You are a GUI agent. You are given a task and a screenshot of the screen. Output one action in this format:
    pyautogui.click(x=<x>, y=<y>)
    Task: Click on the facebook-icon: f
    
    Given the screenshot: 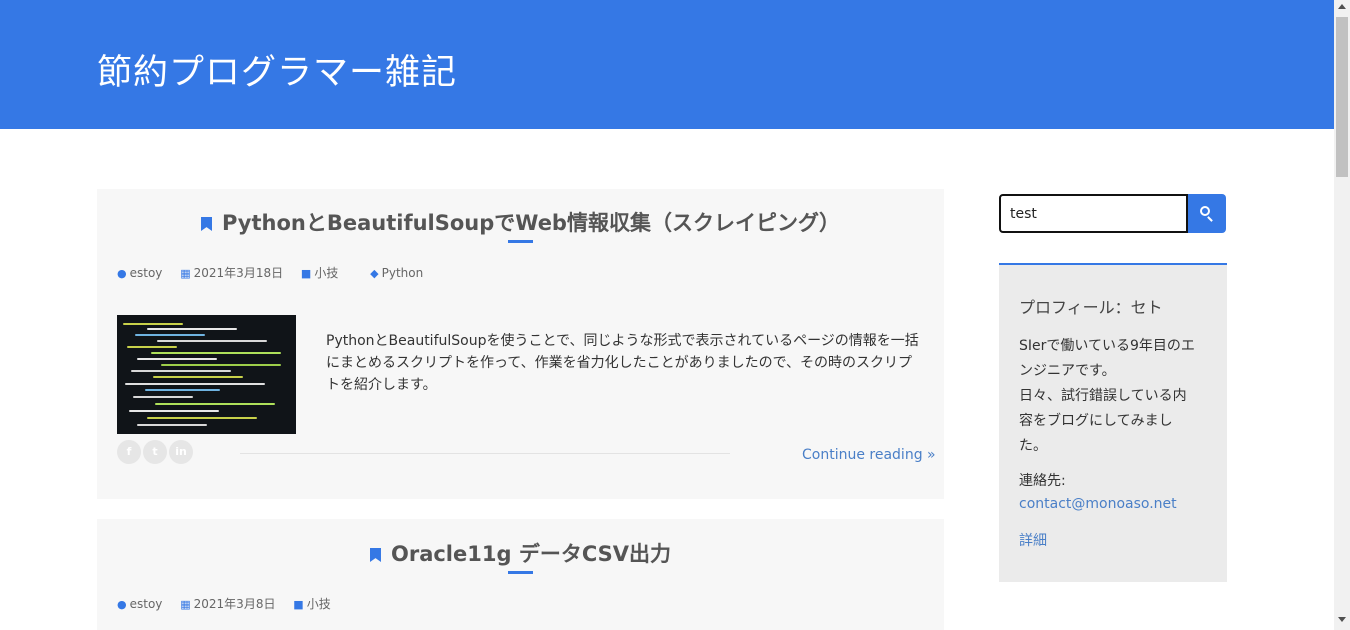 What is the action you would take?
    pyautogui.click(x=129, y=452)
    